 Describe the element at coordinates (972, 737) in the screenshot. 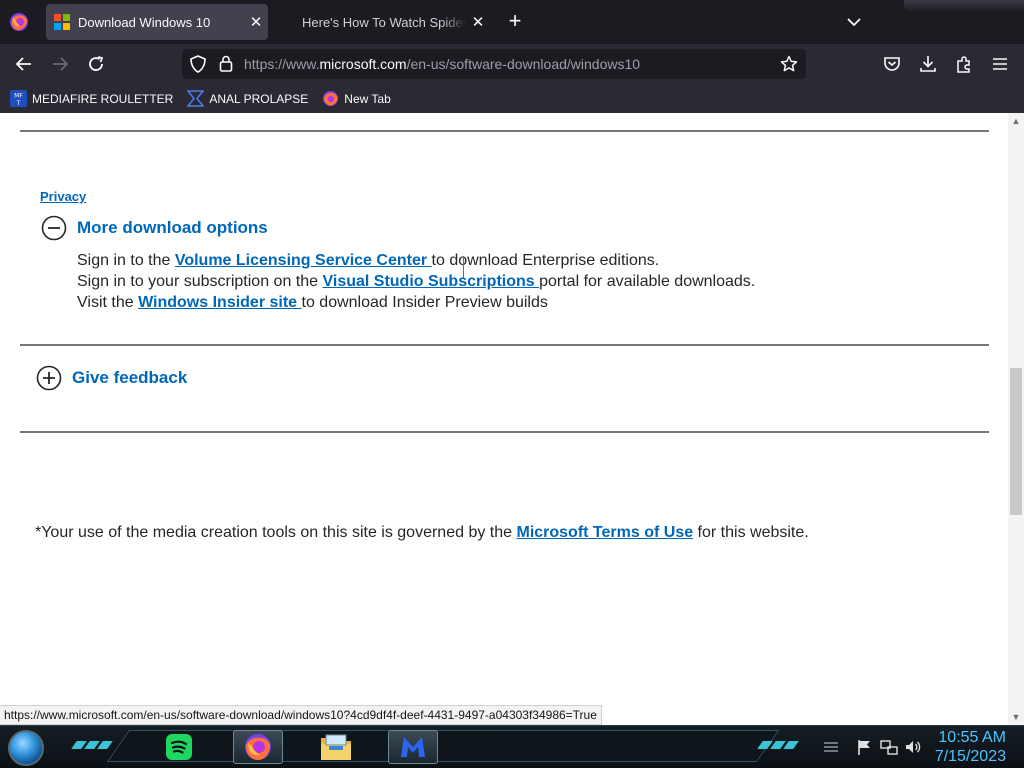

I see `clock-time: 10:55 AM` at that location.